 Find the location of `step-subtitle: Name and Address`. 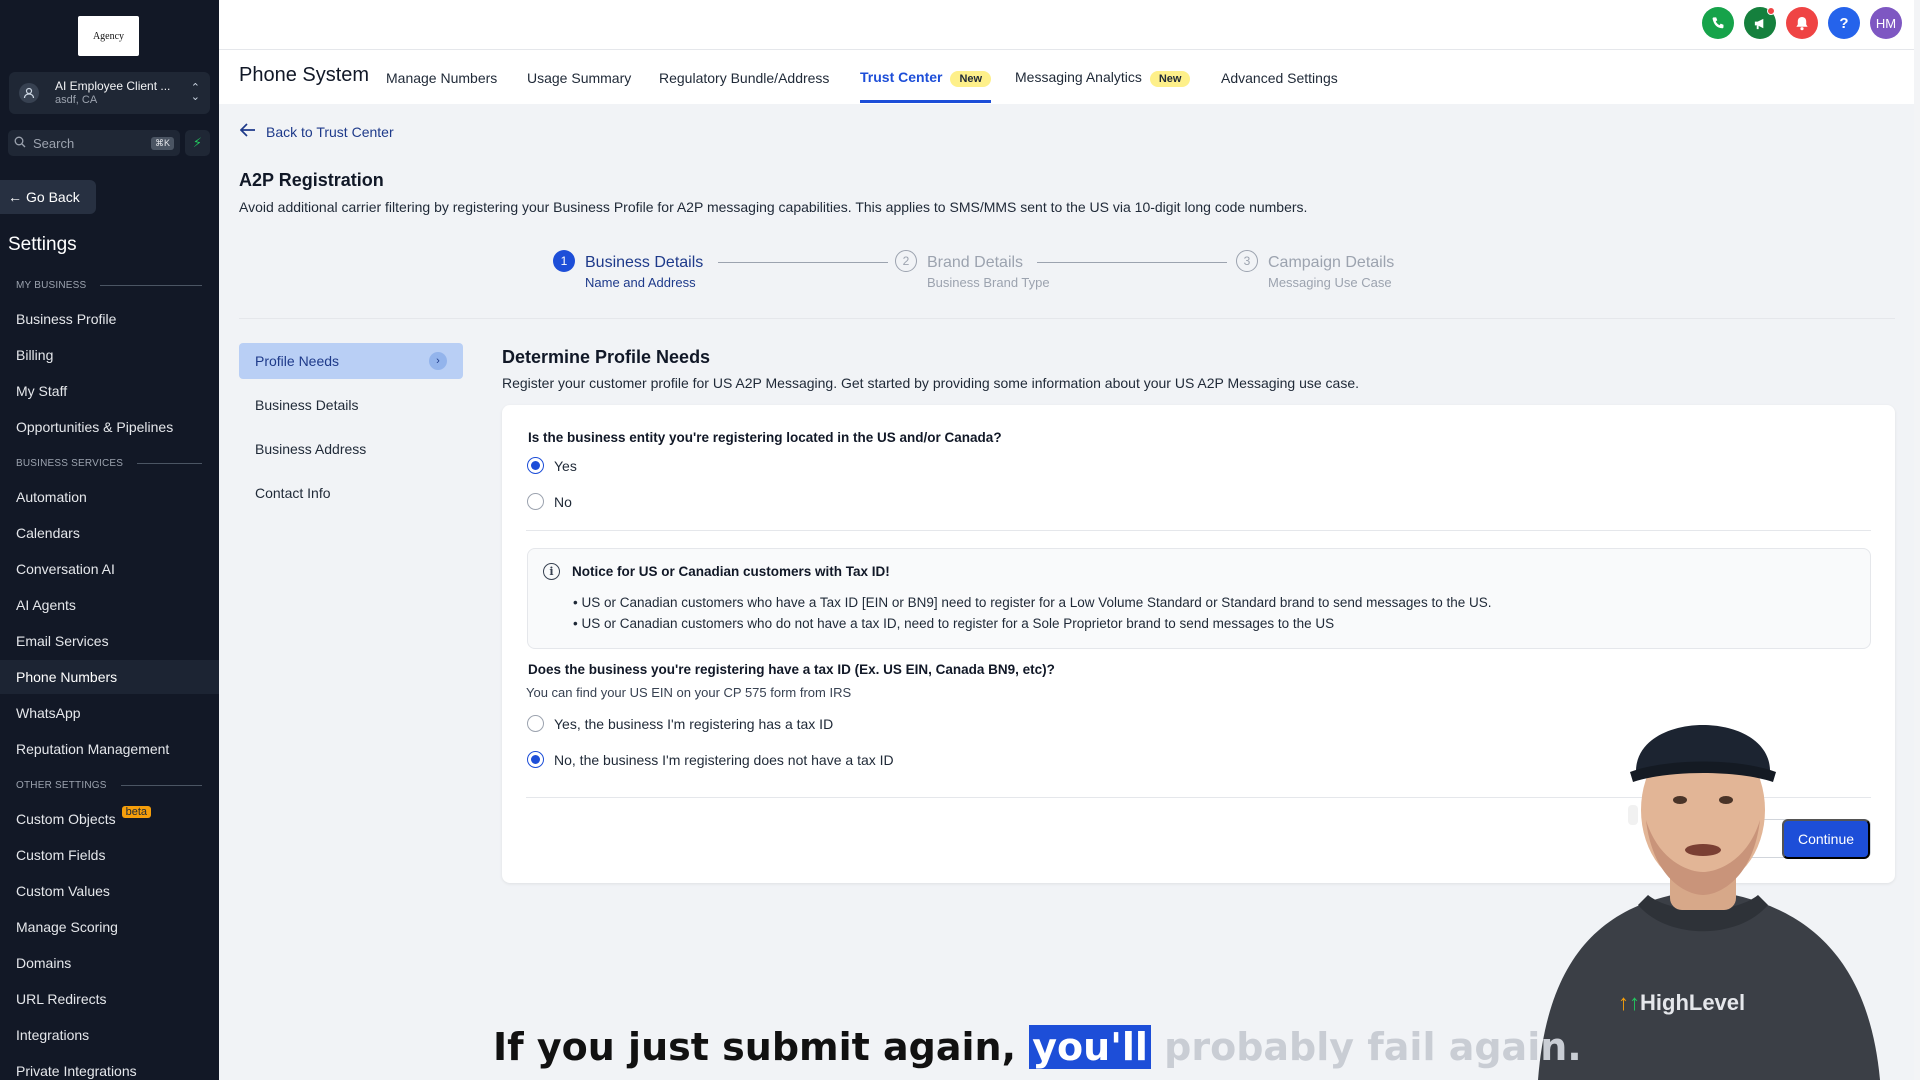

step-subtitle: Name and Address is located at coordinates (640, 282).